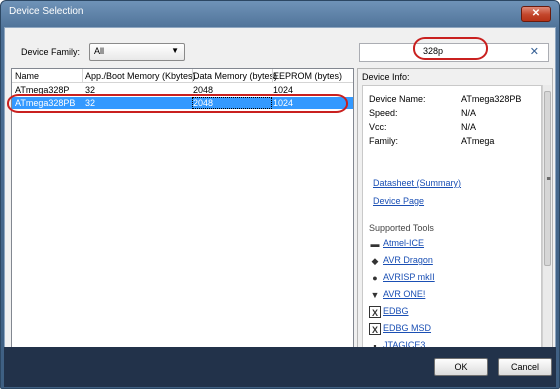 Image resolution: width=560 pixels, height=389 pixels. I want to click on speed-label: Speed:, so click(383, 113).